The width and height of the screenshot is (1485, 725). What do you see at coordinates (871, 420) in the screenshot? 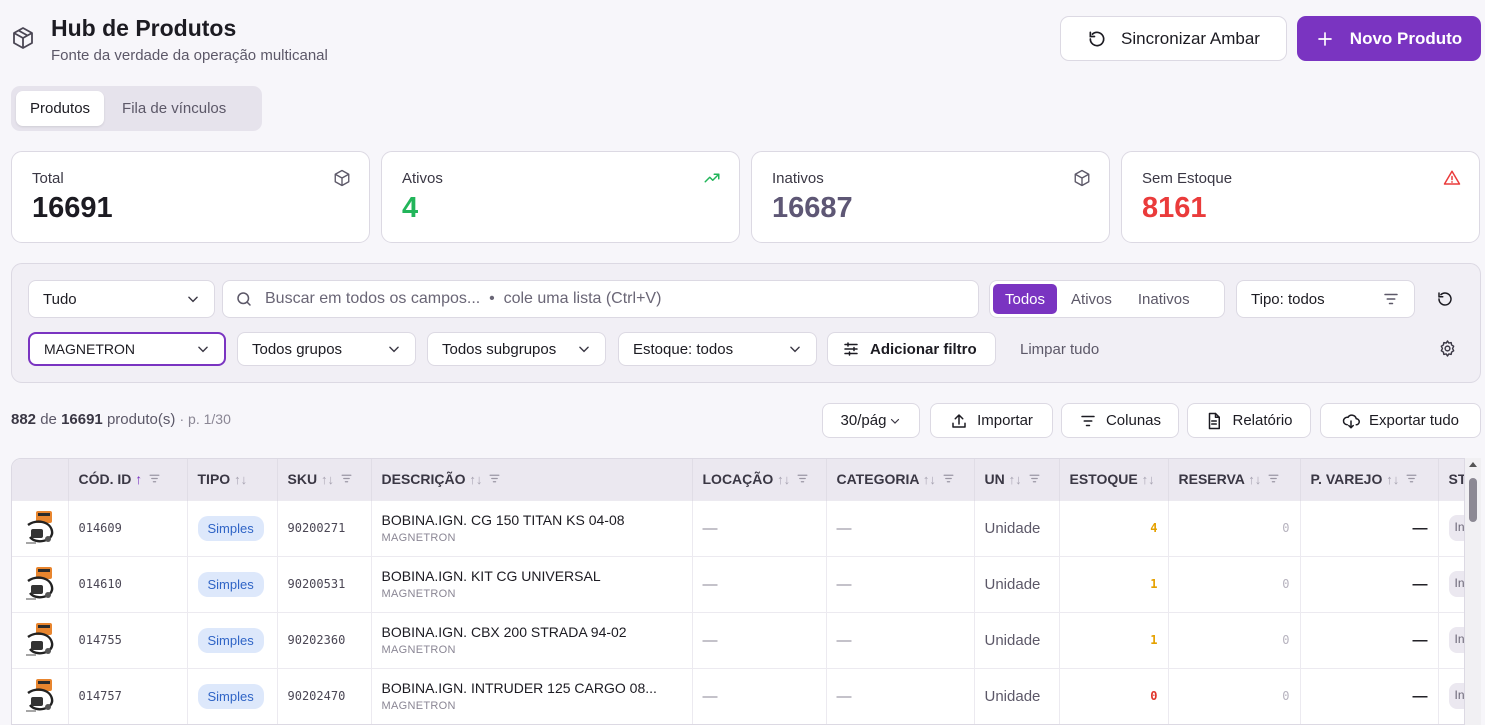
I see `per-page-select: 30/pág` at bounding box center [871, 420].